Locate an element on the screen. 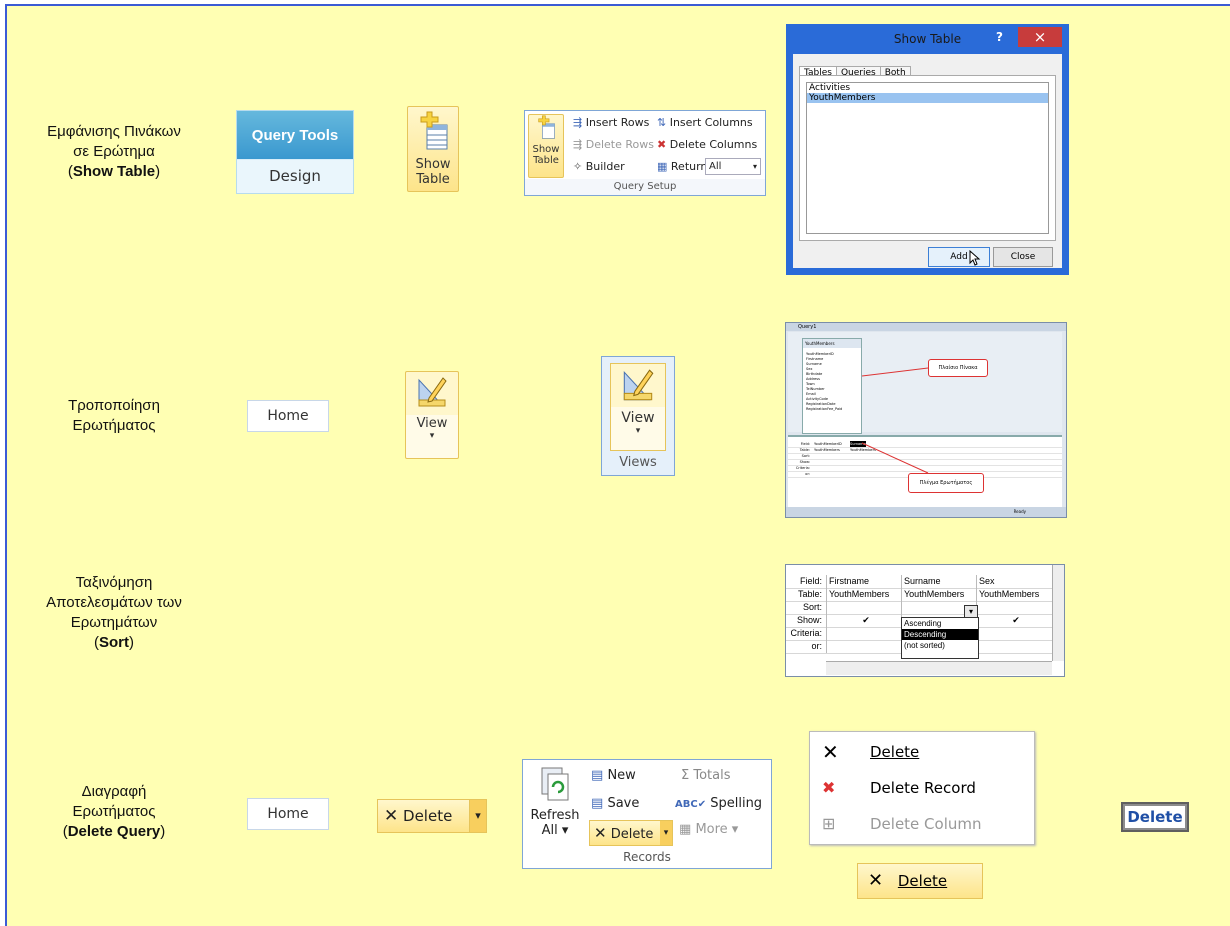  sort-grid-cell: Surname is located at coordinates (939, 581).